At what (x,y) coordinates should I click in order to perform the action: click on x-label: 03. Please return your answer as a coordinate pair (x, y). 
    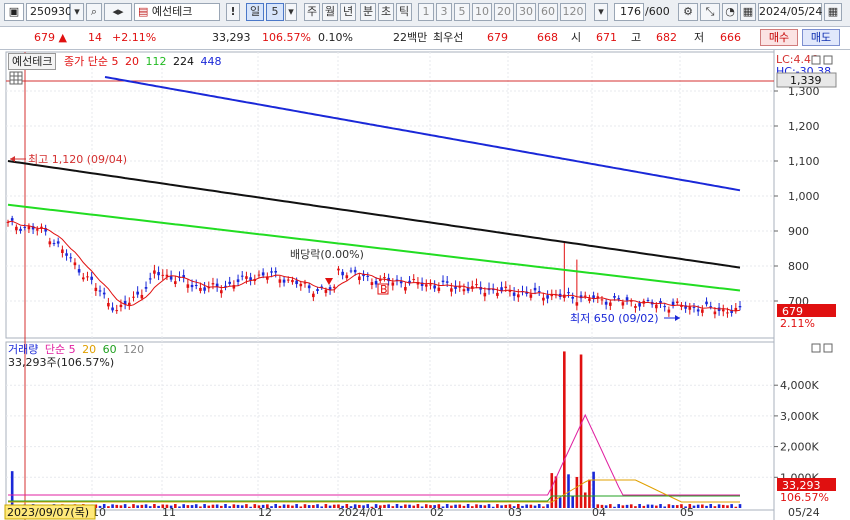
    Looking at the image, I should click on (515, 512).